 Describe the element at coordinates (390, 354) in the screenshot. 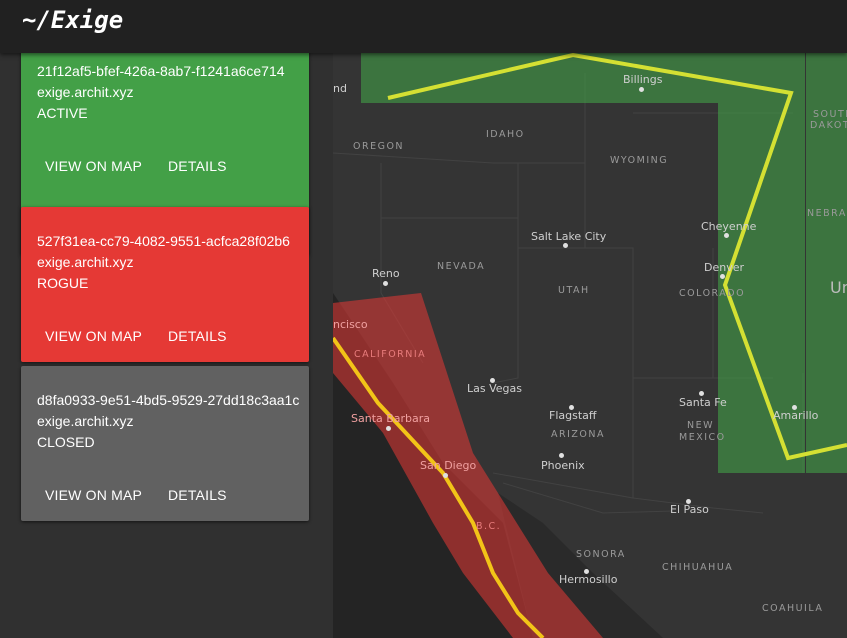

I see `region-label: CALIFORNIA` at that location.